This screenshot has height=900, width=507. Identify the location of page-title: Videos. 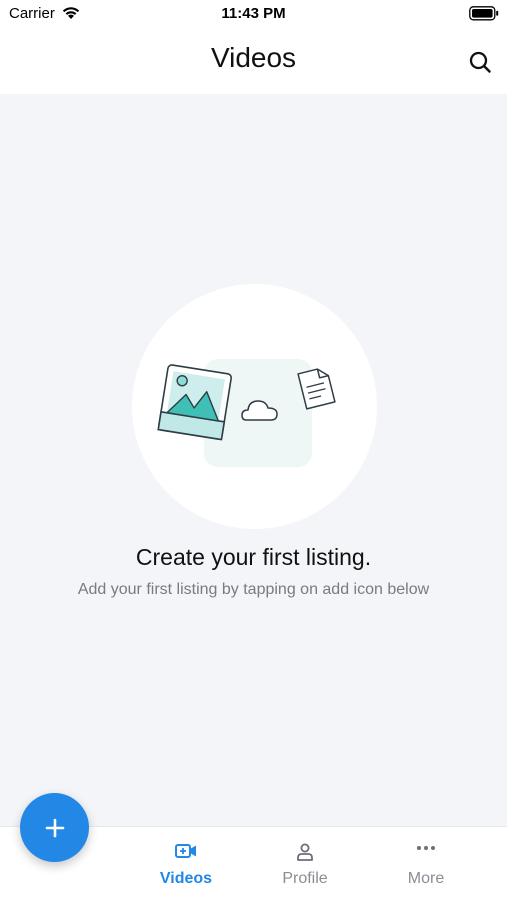
(253, 57).